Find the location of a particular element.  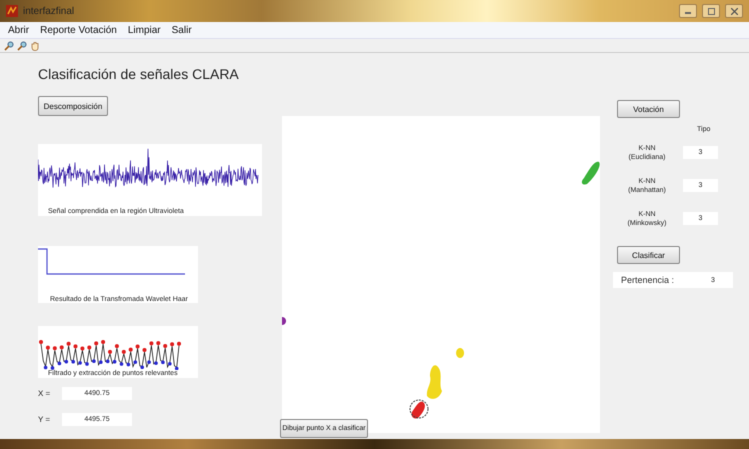

maximize-icon is located at coordinates (711, 11).